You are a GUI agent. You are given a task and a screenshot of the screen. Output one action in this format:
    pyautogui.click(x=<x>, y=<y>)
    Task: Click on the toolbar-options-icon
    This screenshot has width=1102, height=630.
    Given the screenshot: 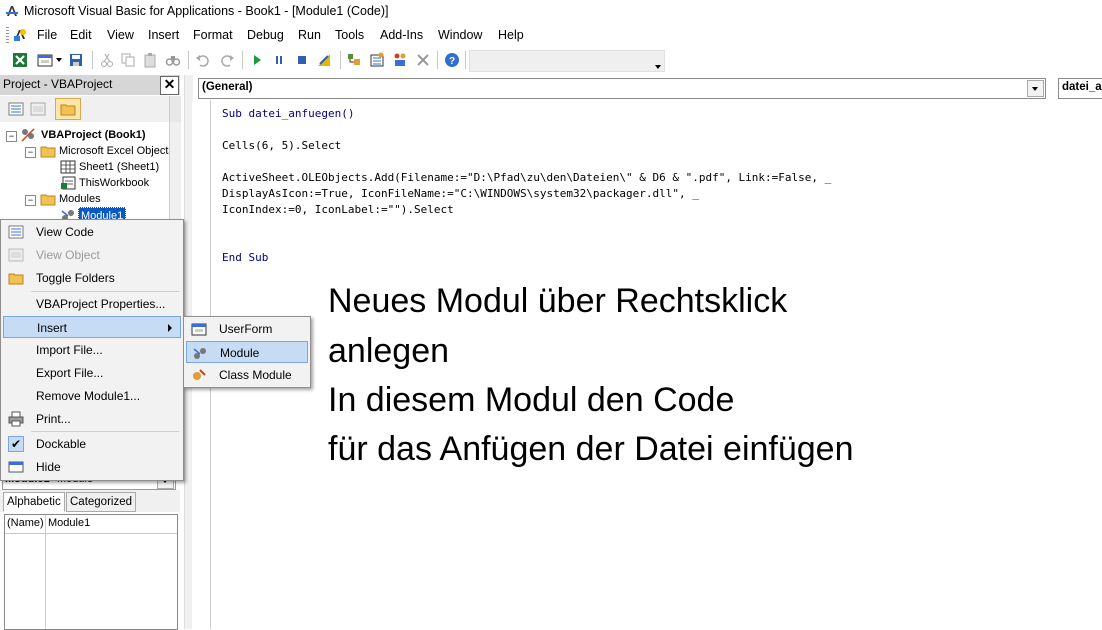 What is the action you would take?
    pyautogui.click(x=658, y=67)
    